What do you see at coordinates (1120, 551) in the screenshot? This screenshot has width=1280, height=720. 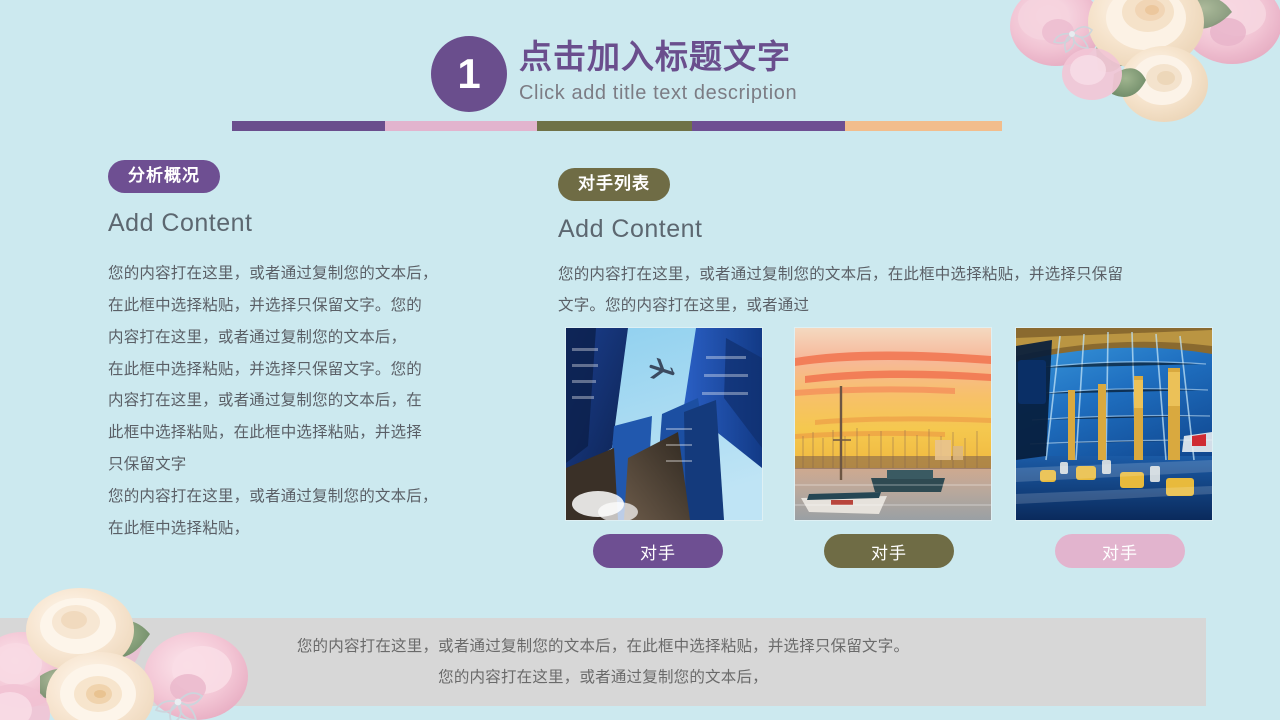 I see `thumbnail-caption-3: 对手` at bounding box center [1120, 551].